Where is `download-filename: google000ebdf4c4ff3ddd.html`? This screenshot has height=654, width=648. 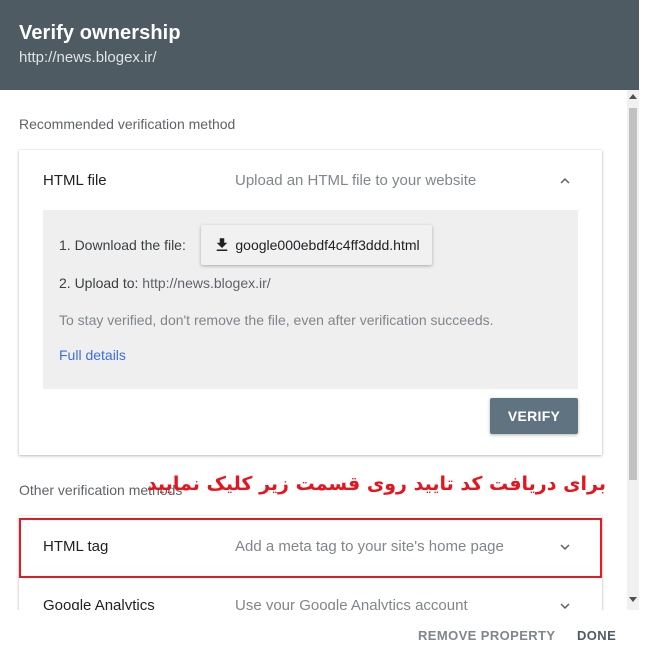 download-filename: google000ebdf4c4ff3ddd.html is located at coordinates (327, 245).